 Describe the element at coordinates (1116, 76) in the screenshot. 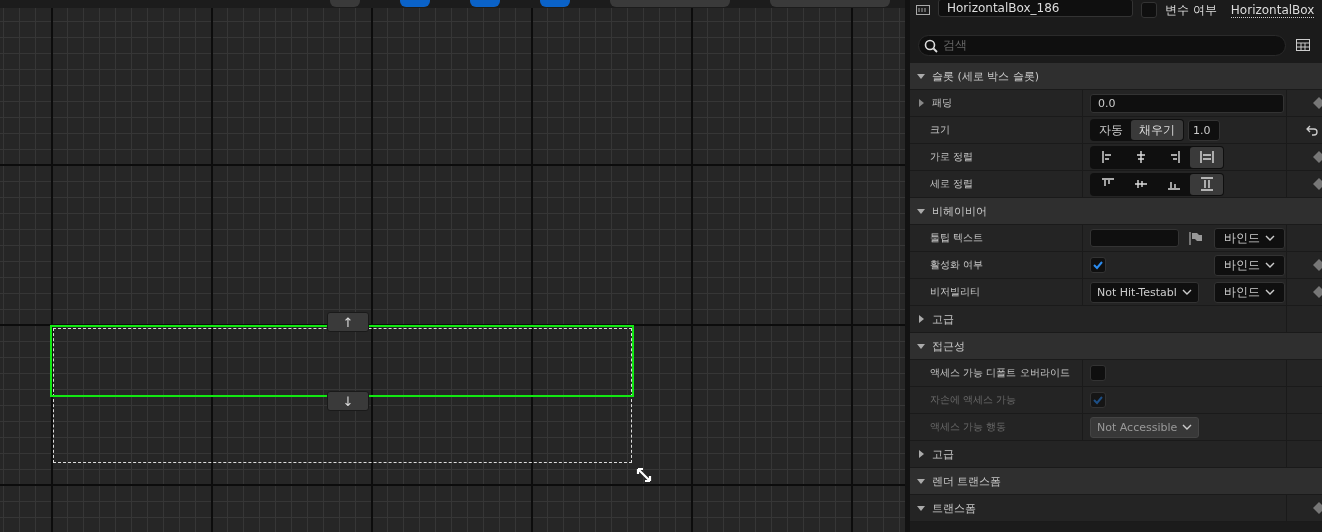

I see `section-header: 슬롯 (세로 박스 슬롯)` at that location.